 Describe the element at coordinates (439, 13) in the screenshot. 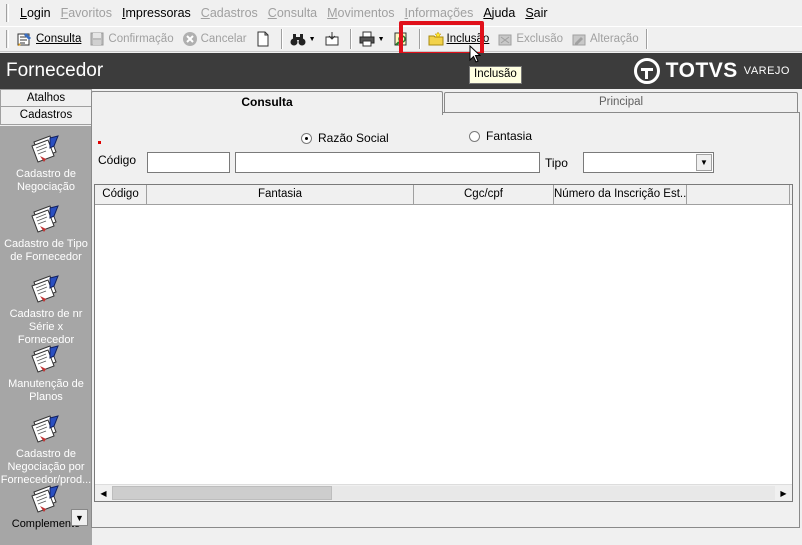

I see `menu-informacoes: Informações` at that location.